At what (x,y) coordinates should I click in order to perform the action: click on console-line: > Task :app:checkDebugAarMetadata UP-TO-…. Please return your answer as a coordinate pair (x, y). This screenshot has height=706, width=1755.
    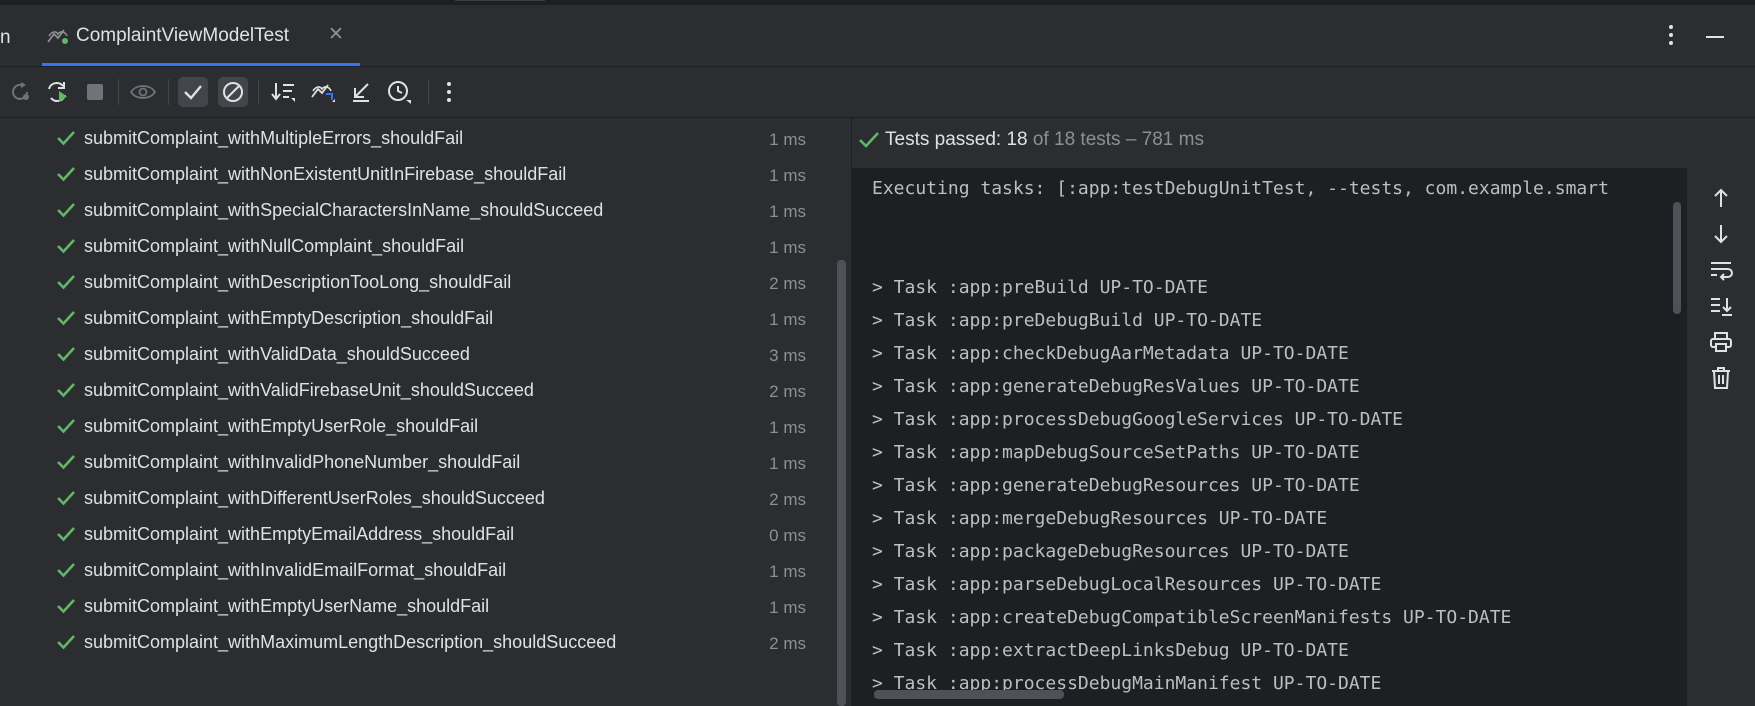
    Looking at the image, I should click on (1110, 353).